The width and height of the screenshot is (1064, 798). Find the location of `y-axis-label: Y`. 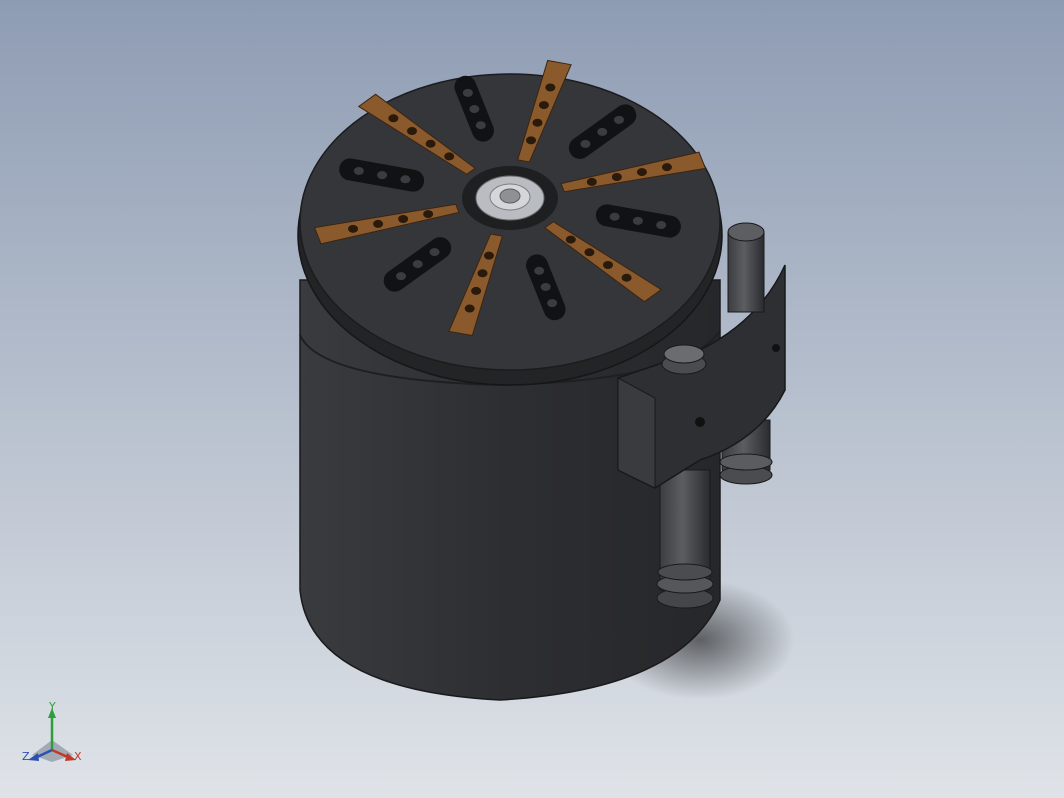

y-axis-label: Y is located at coordinates (52, 706).